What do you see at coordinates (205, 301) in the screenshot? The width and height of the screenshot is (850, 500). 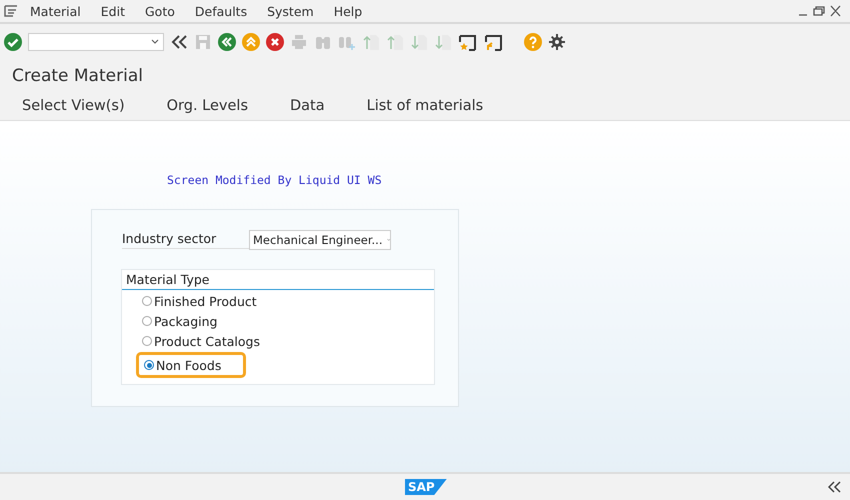 I see `radio-label: Finished Product` at bounding box center [205, 301].